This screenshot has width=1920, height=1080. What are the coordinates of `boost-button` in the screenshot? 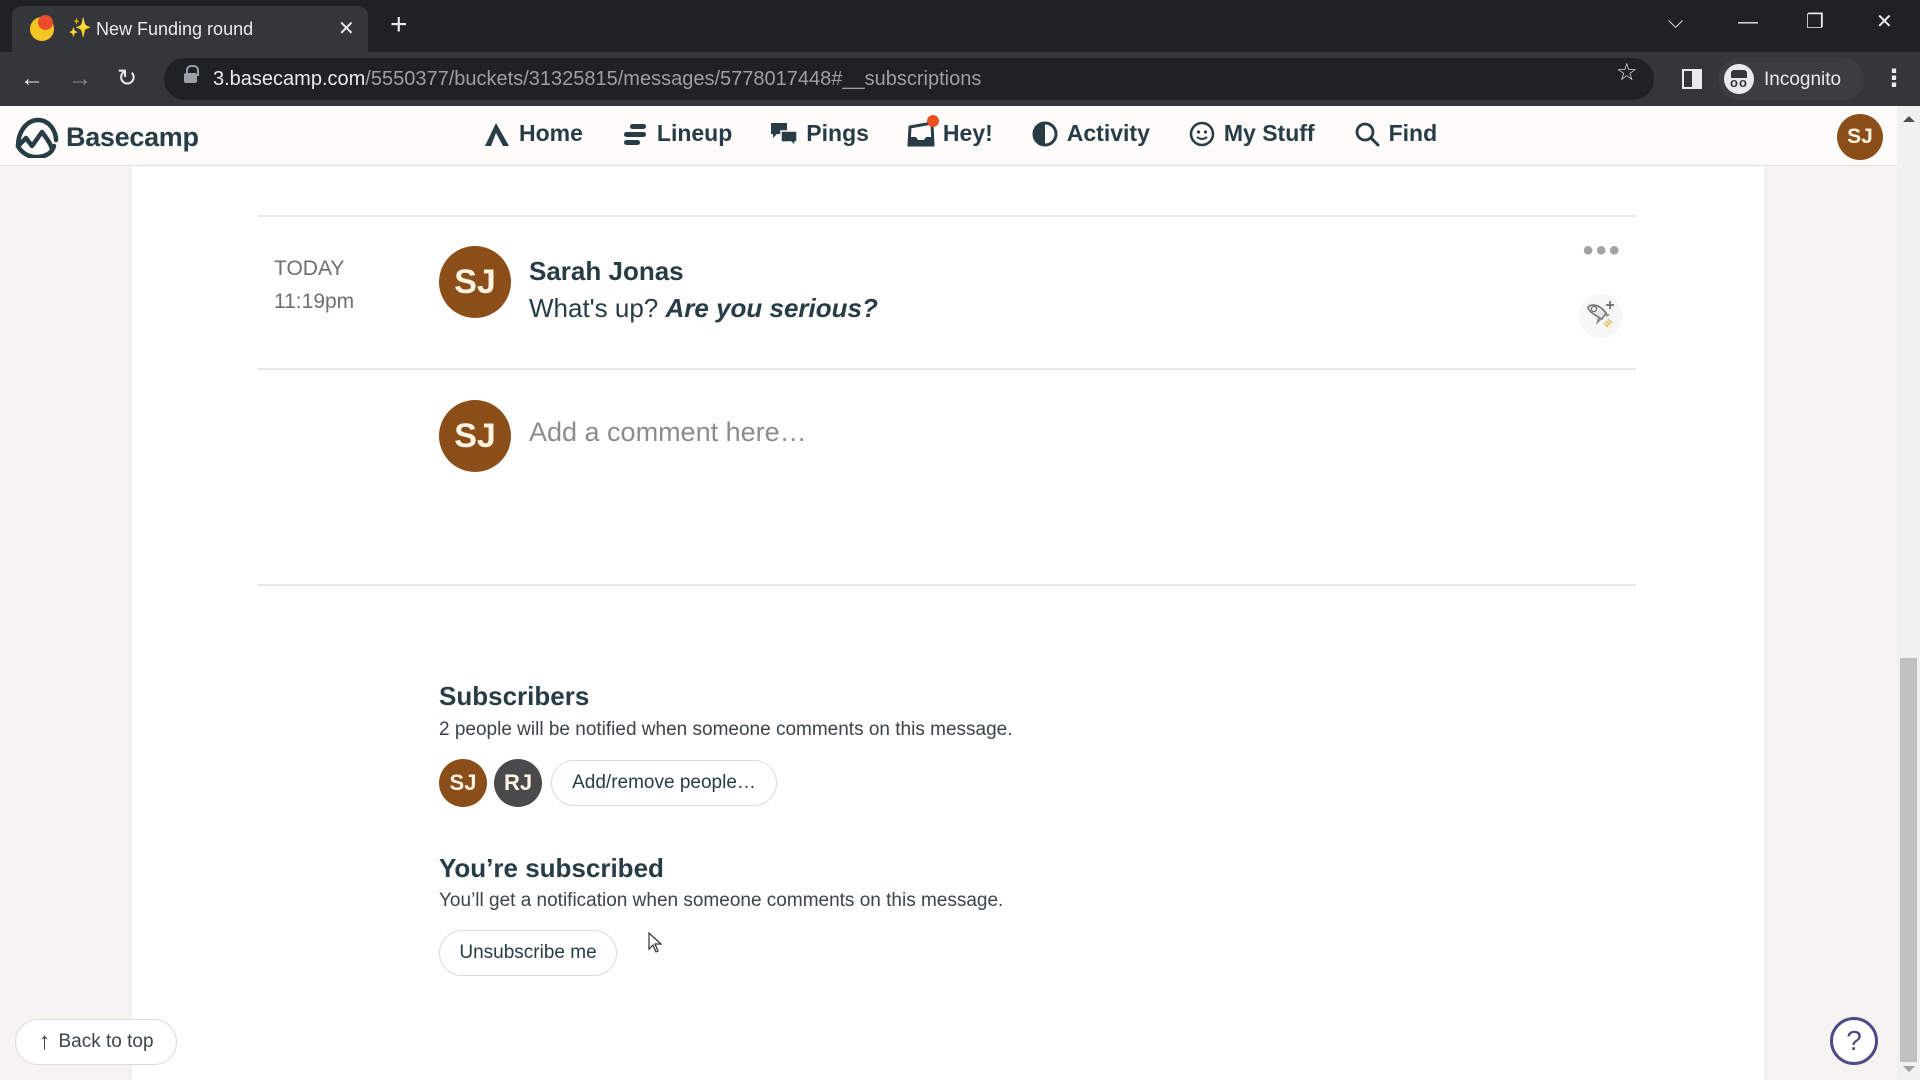 It's located at (1601, 316).